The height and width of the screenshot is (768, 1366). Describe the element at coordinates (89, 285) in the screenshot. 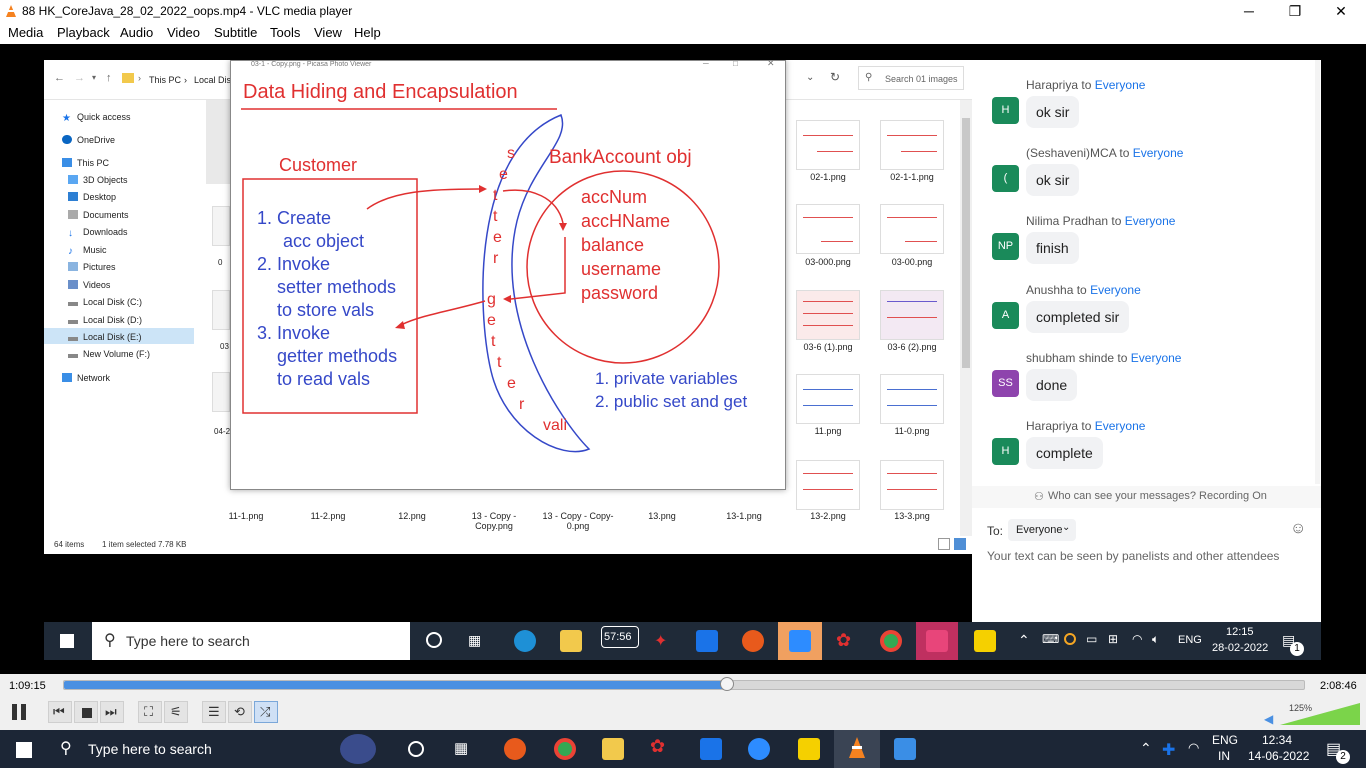

I see `nav-videos: Videos` at that location.